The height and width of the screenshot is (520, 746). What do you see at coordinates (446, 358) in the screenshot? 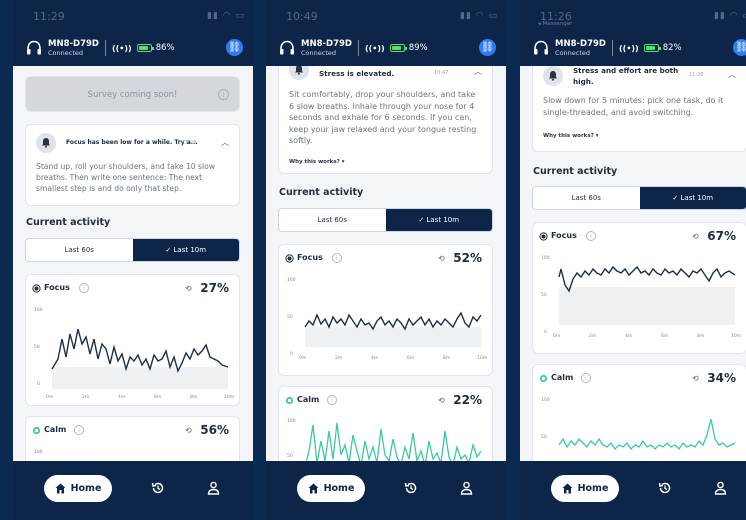
I see `x-tick: 8m` at bounding box center [446, 358].